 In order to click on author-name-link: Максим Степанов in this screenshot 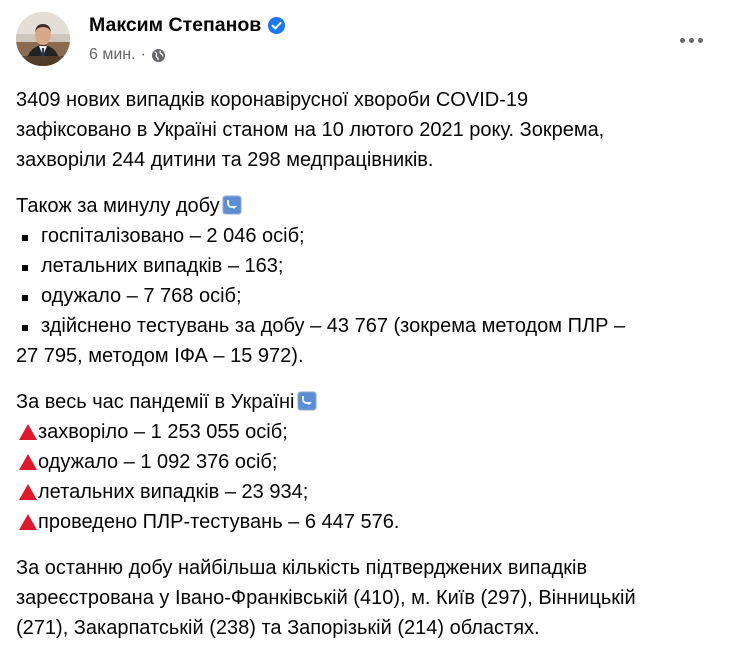, I will do `click(187, 25)`.